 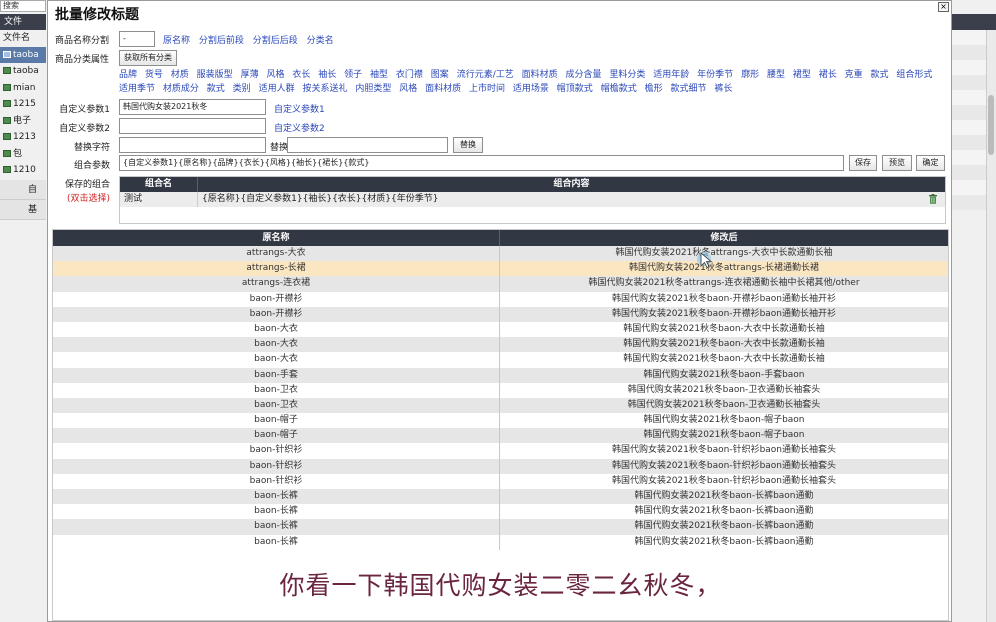 I want to click on tree-item: 电子, so click(x=23, y=121).